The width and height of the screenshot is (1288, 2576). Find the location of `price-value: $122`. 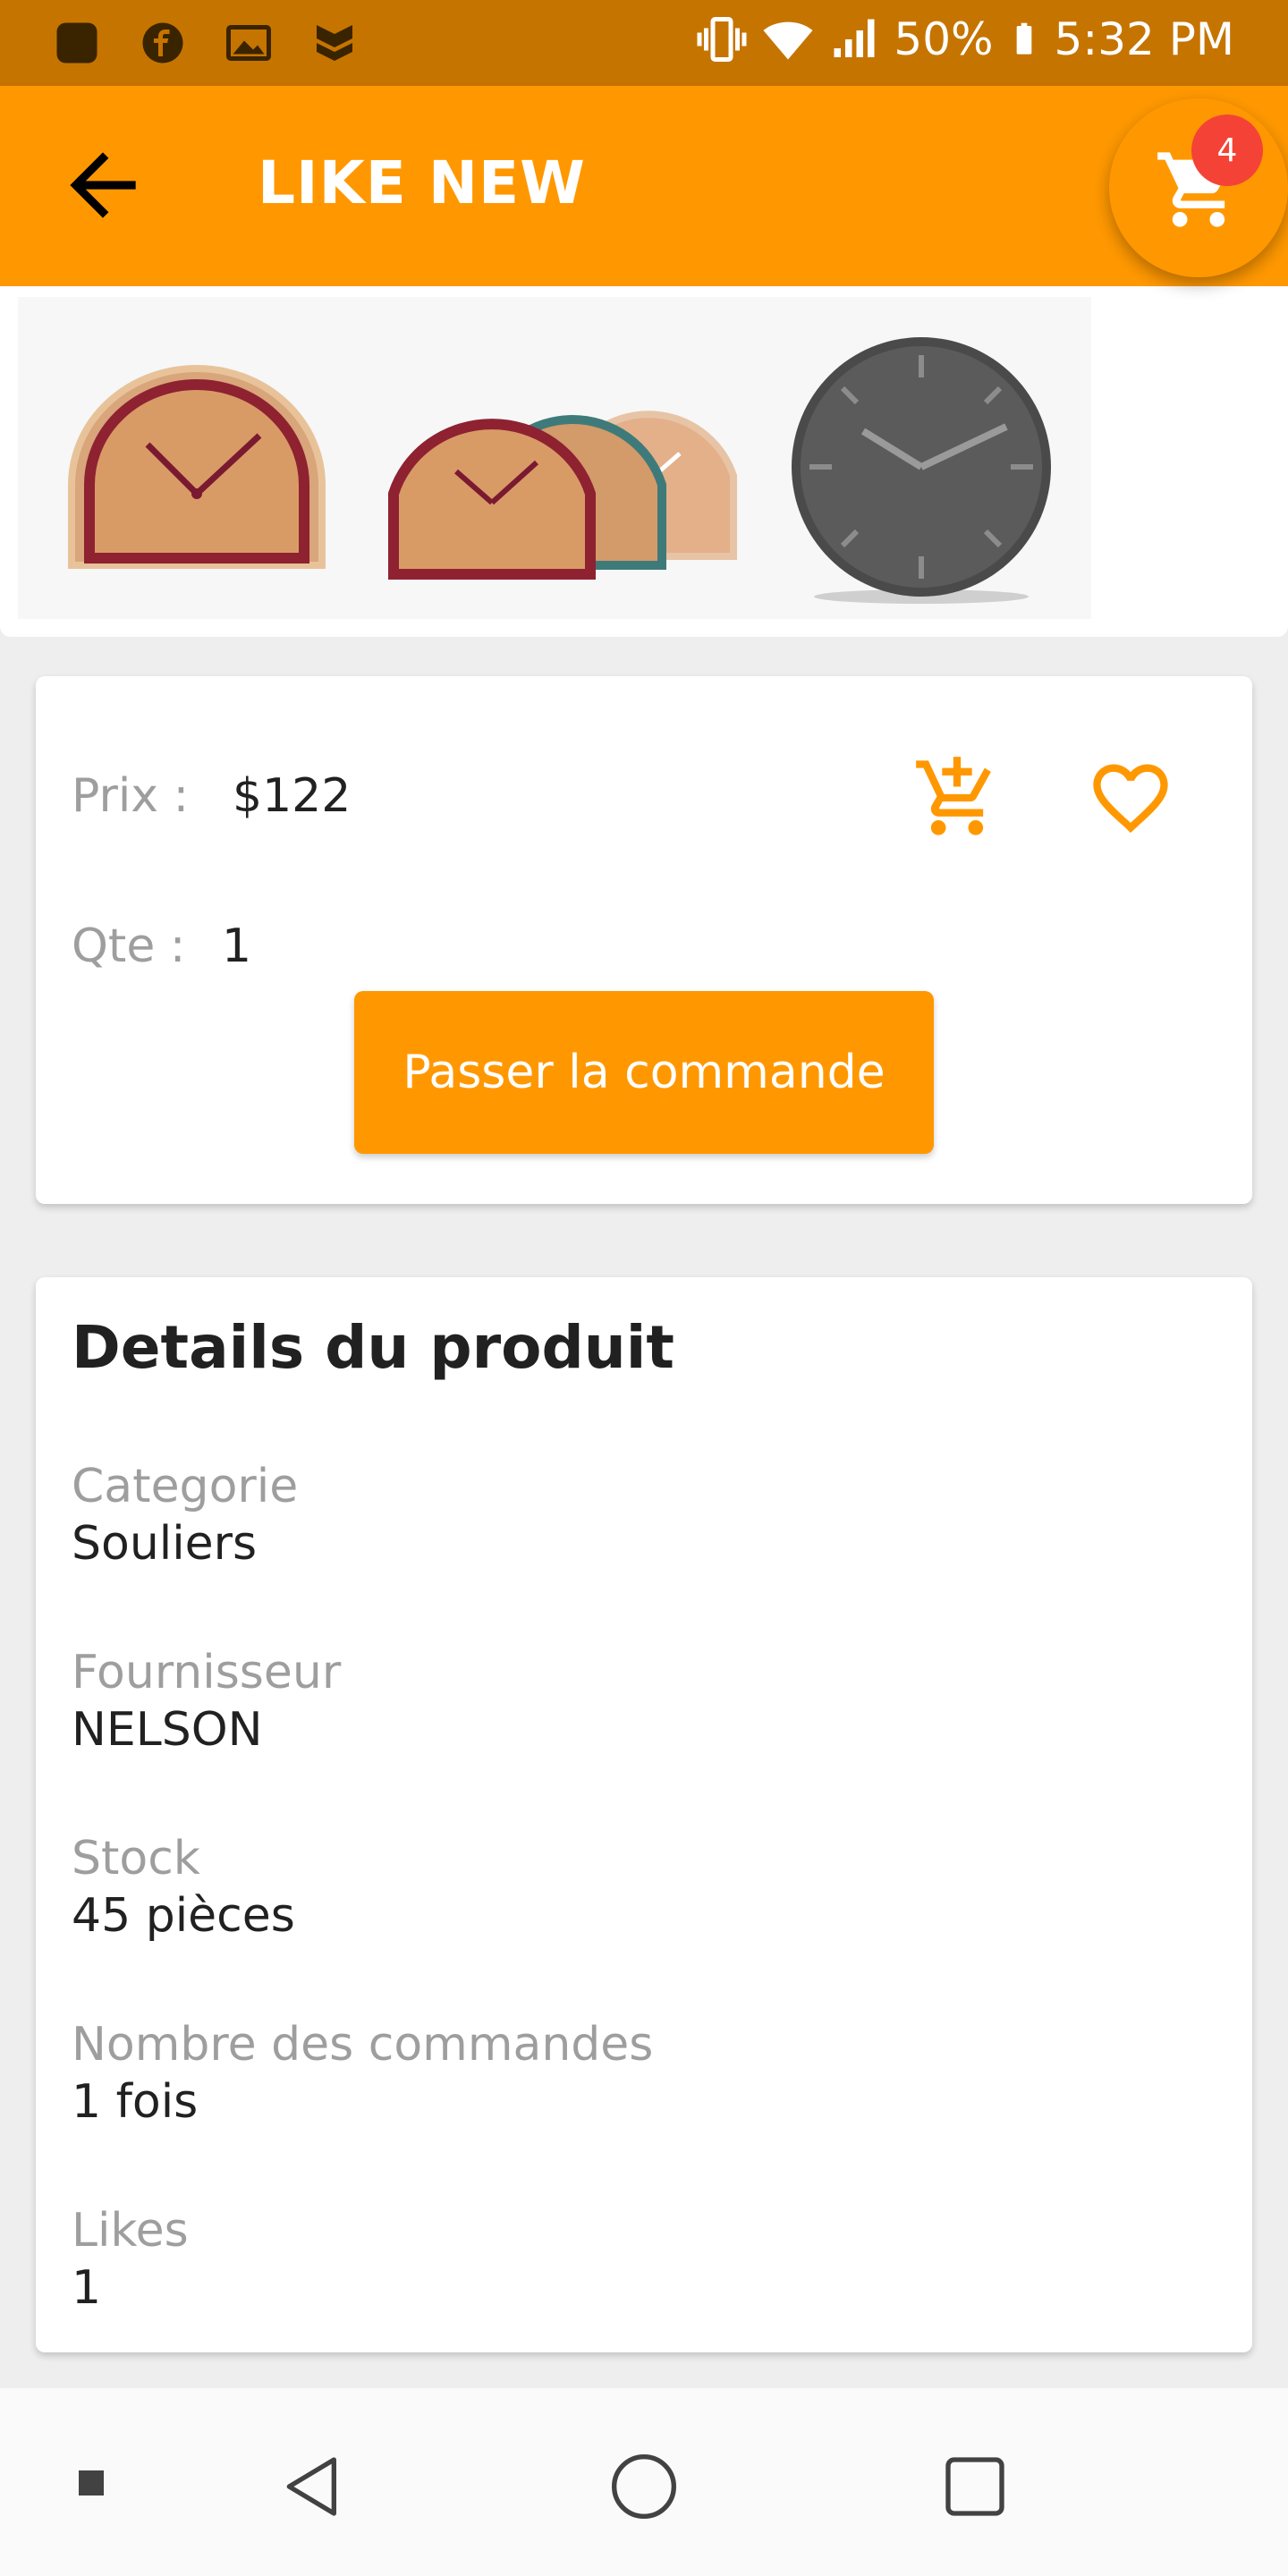

price-value: $122 is located at coordinates (292, 796).